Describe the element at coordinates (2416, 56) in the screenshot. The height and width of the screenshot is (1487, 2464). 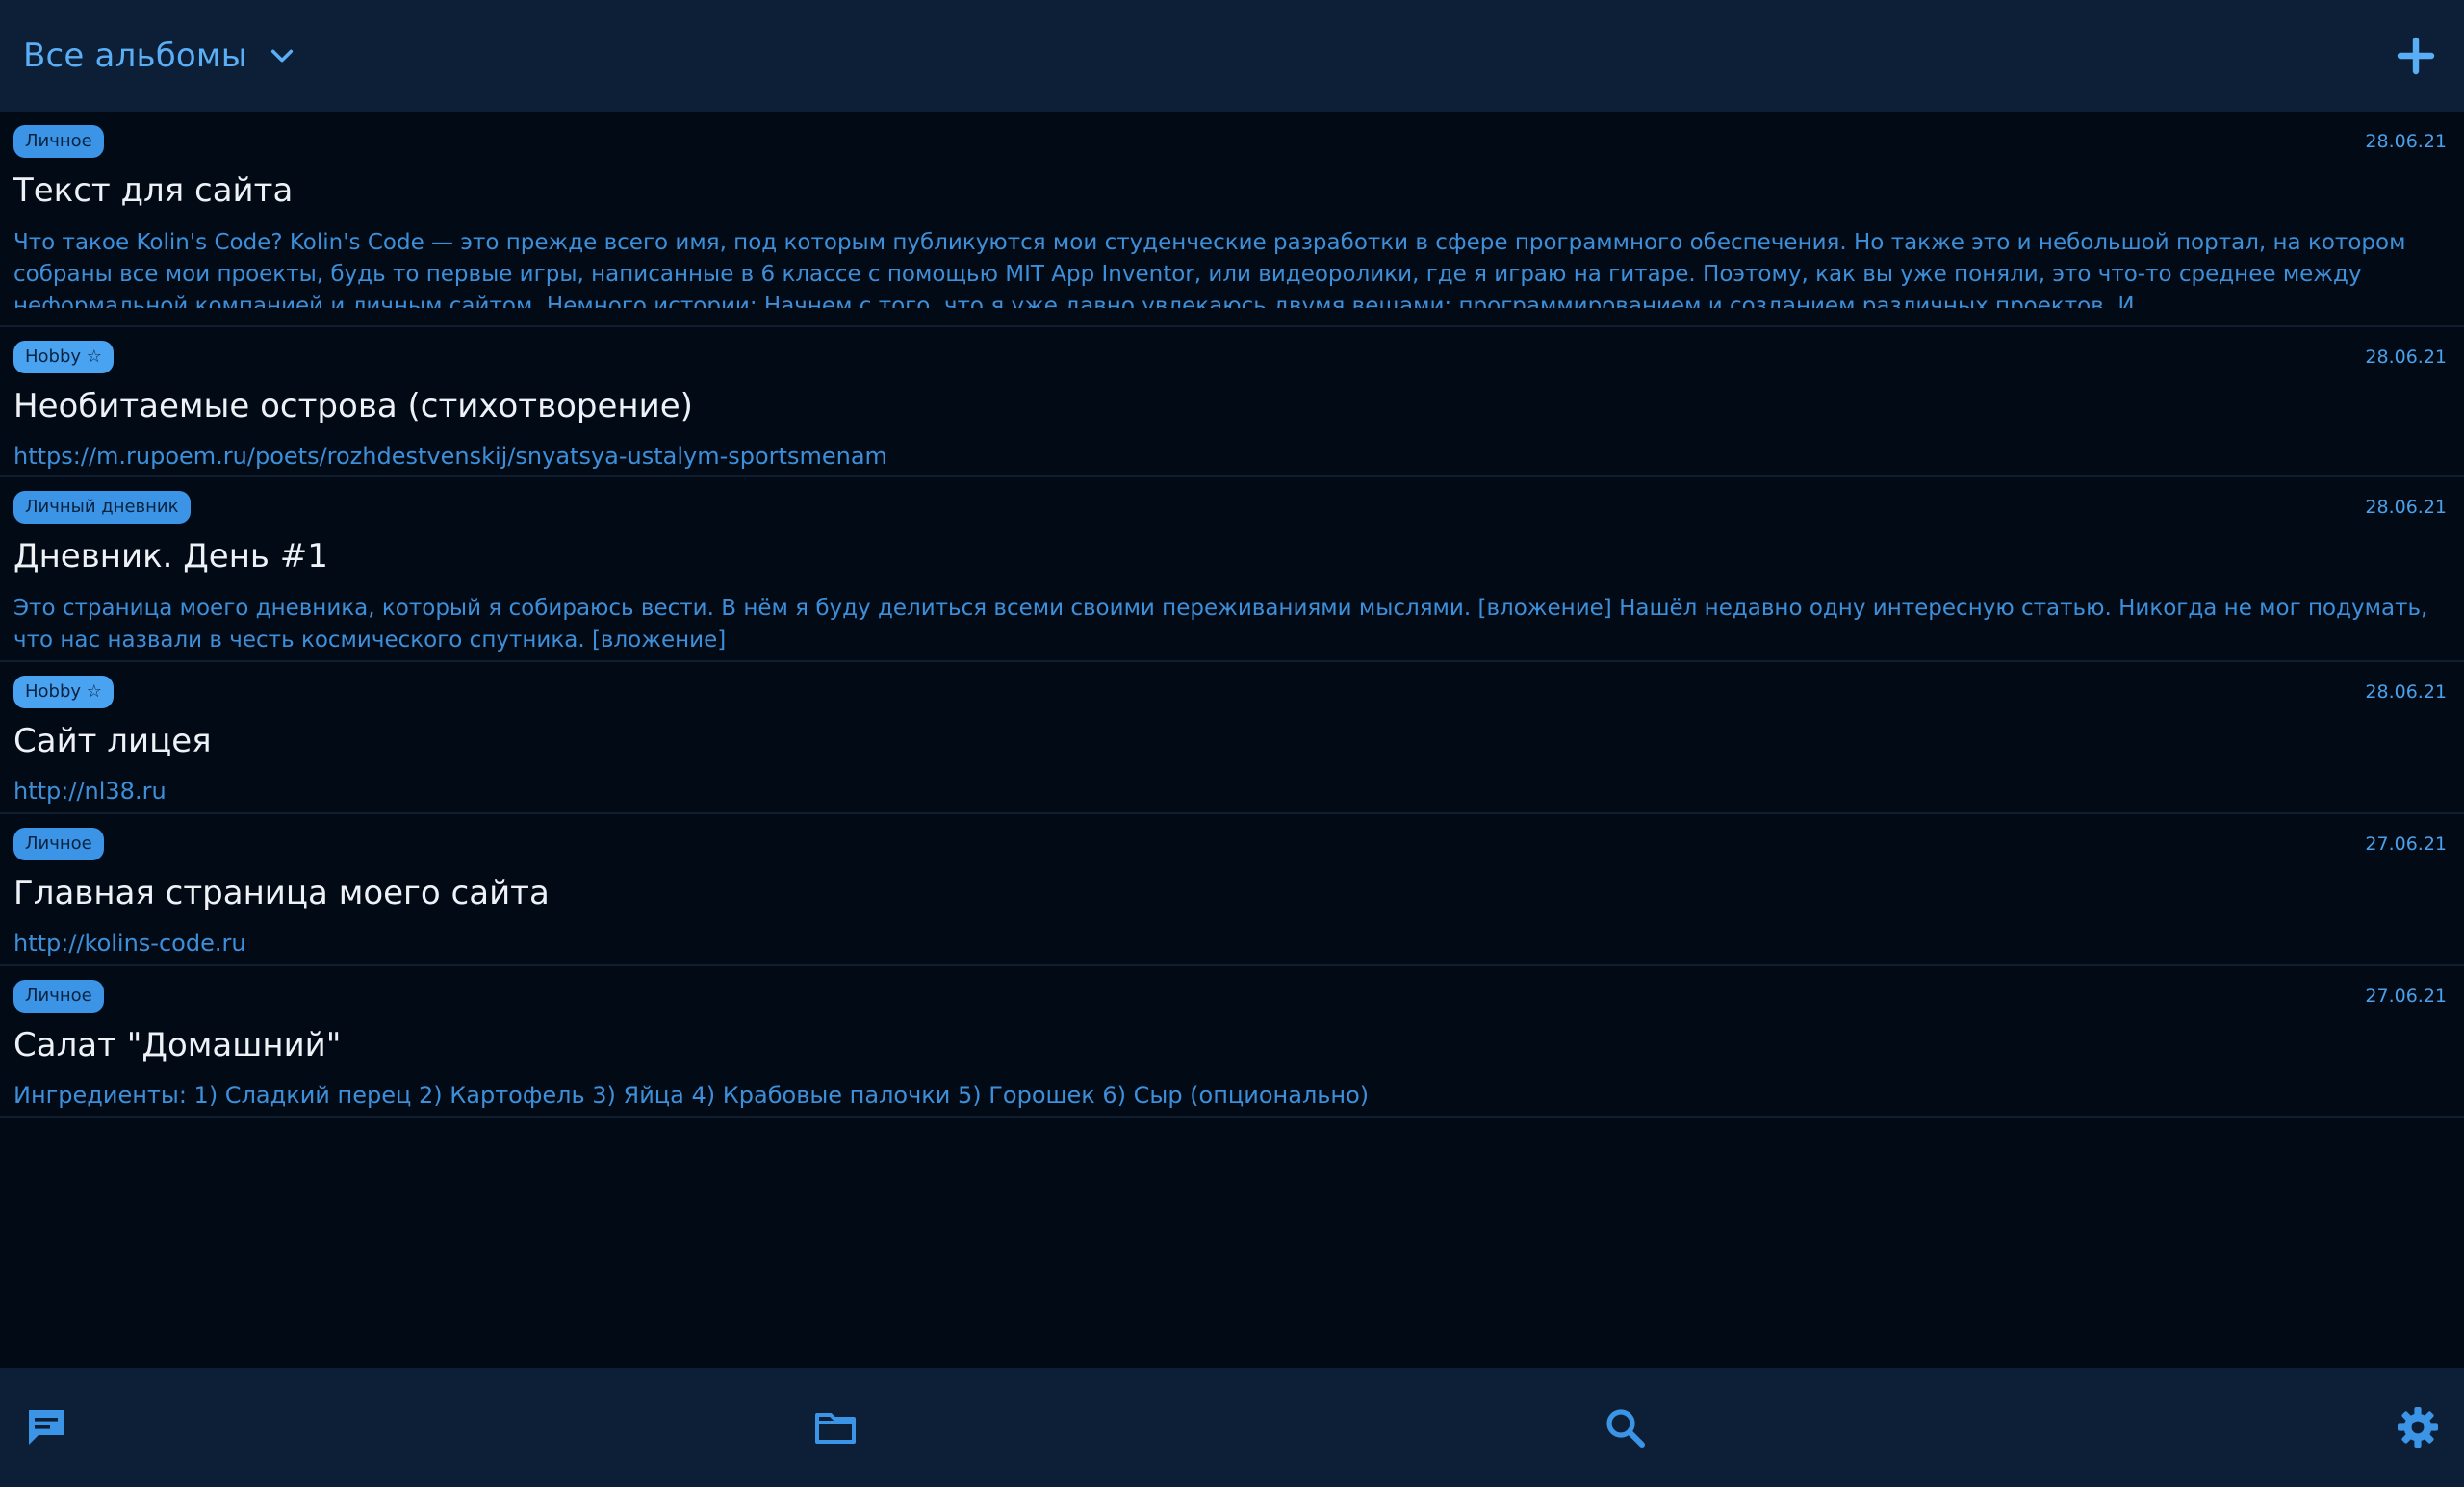
I see `plus-icon` at that location.